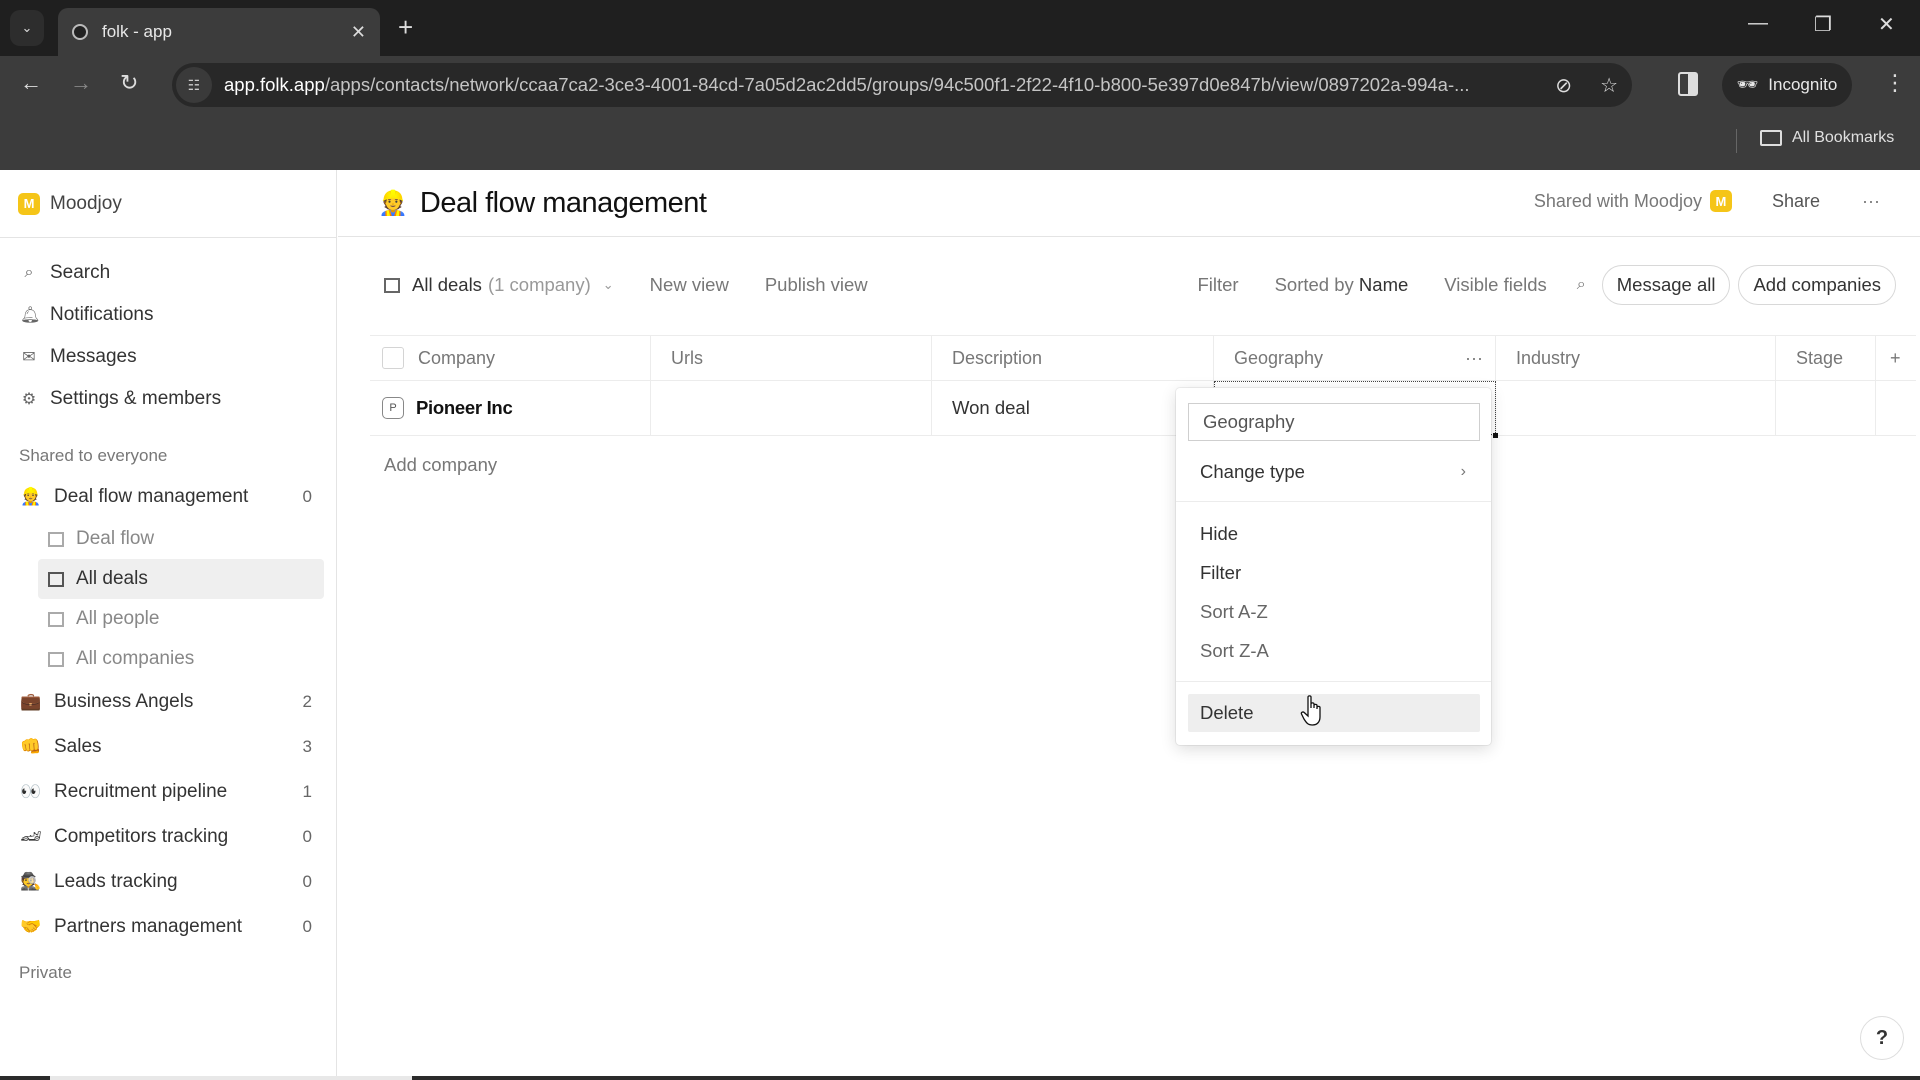 This screenshot has height=1080, width=1920. Describe the element at coordinates (1796, 201) in the screenshot. I see `share-button: Share` at that location.